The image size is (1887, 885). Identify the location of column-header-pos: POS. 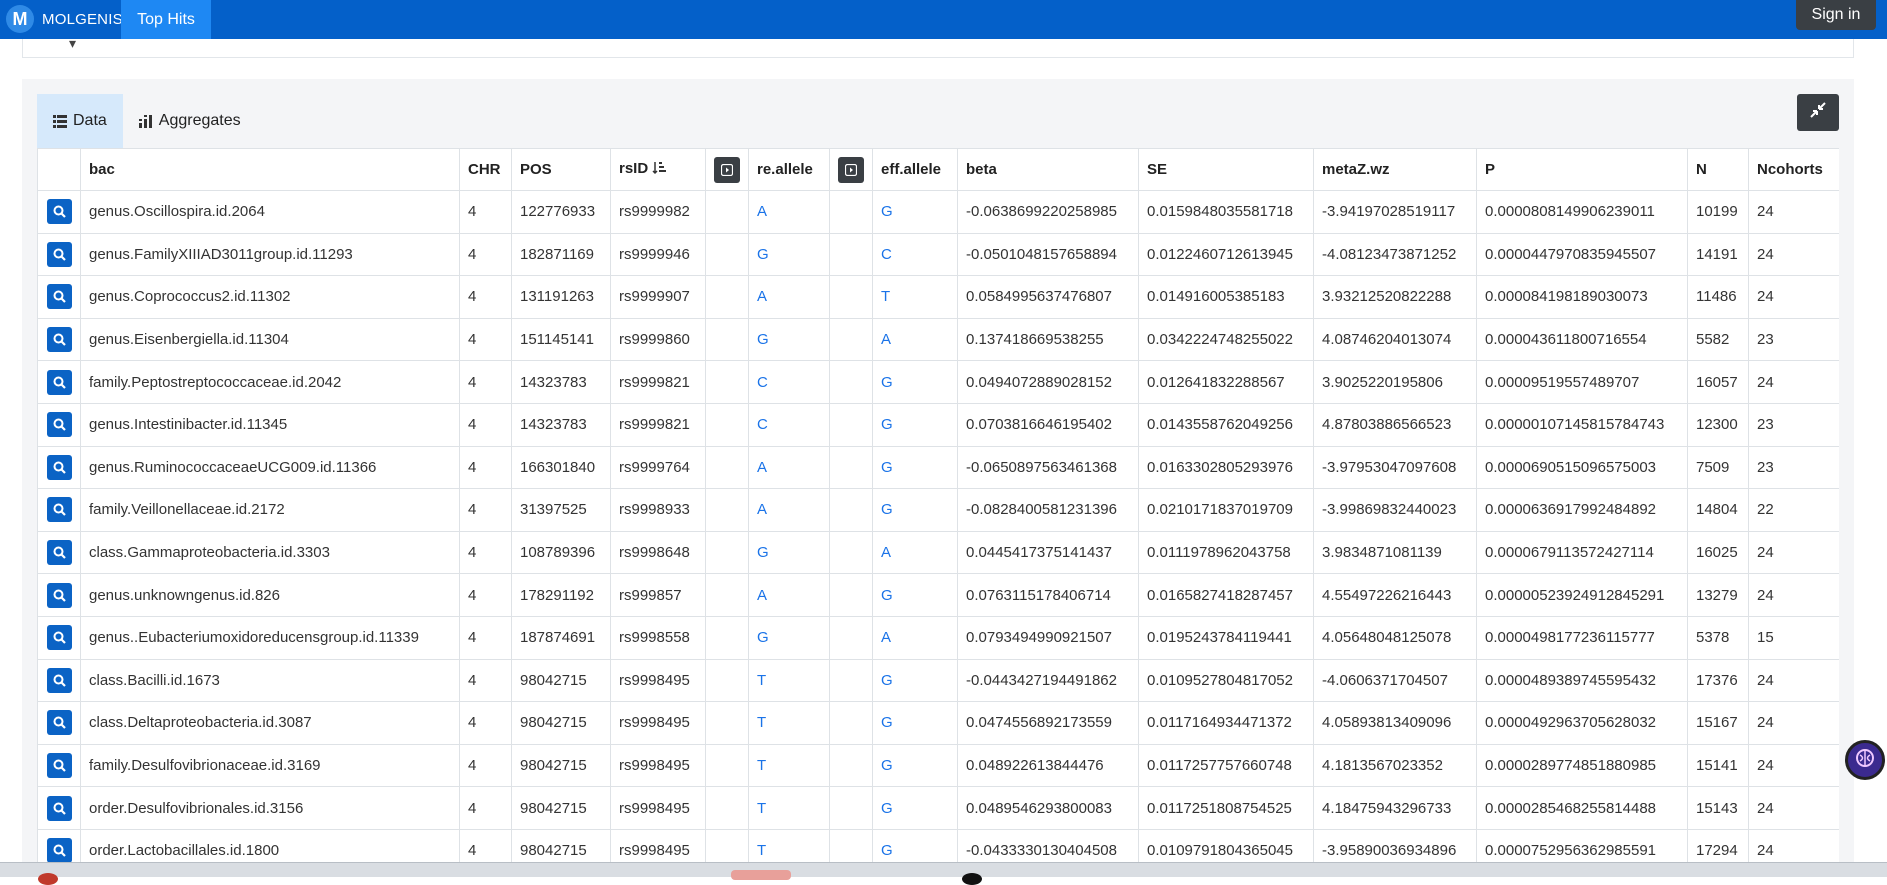
(561, 169).